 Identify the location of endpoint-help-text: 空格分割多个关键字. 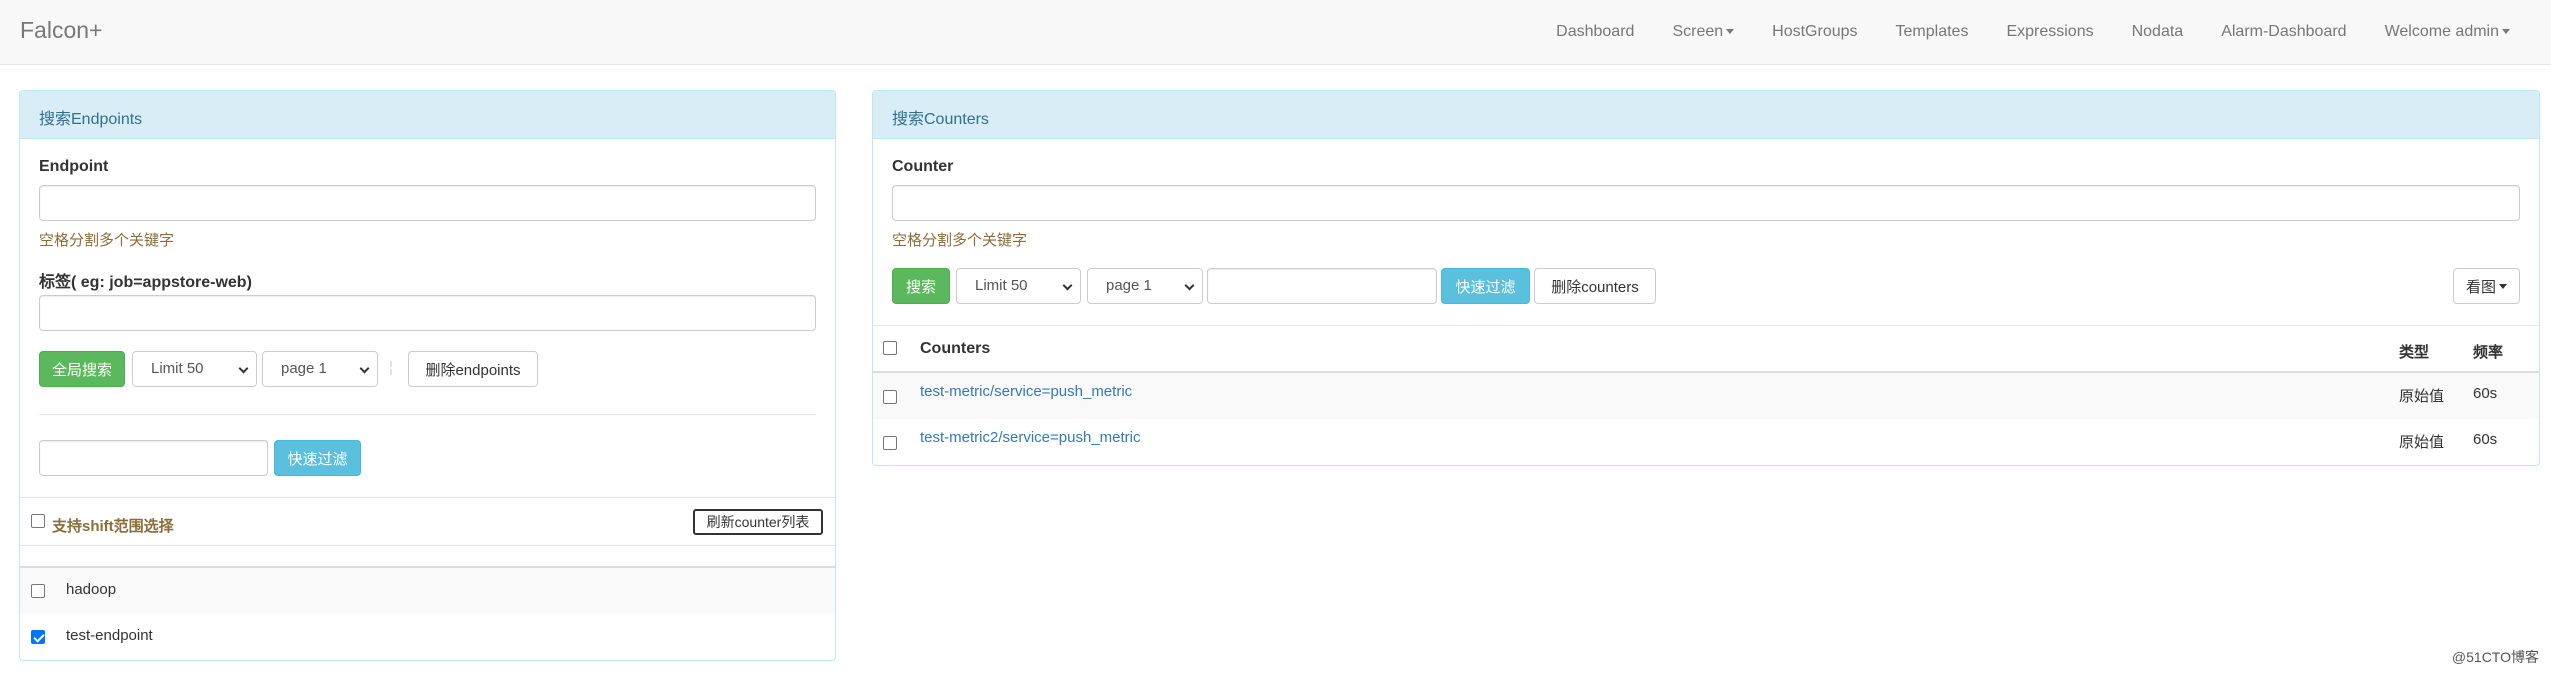
(107, 240).